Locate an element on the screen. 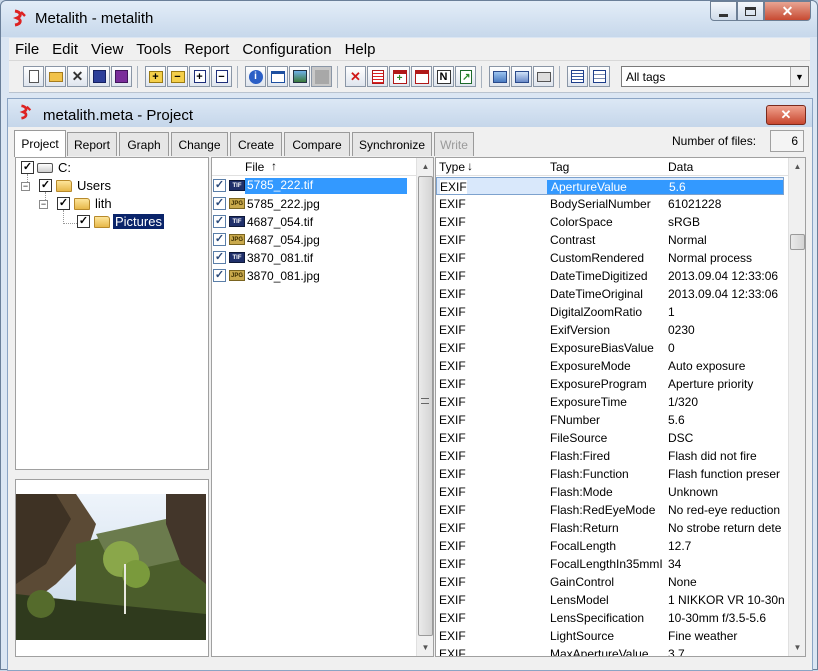  tag-row: EXIF ExifVersion 0230 is located at coordinates (610, 330).